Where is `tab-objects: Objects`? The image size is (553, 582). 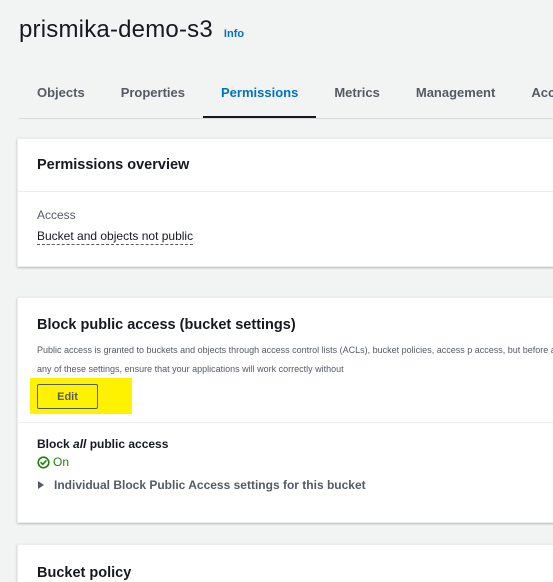
tab-objects: Objects is located at coordinates (61, 92).